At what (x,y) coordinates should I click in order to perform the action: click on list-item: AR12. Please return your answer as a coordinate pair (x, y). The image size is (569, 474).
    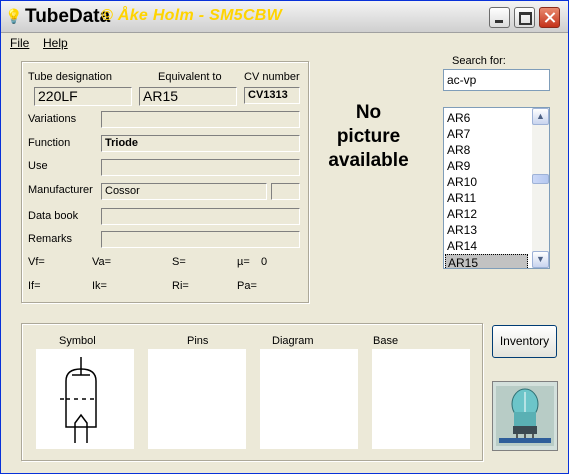
    Looking at the image, I should click on (462, 214).